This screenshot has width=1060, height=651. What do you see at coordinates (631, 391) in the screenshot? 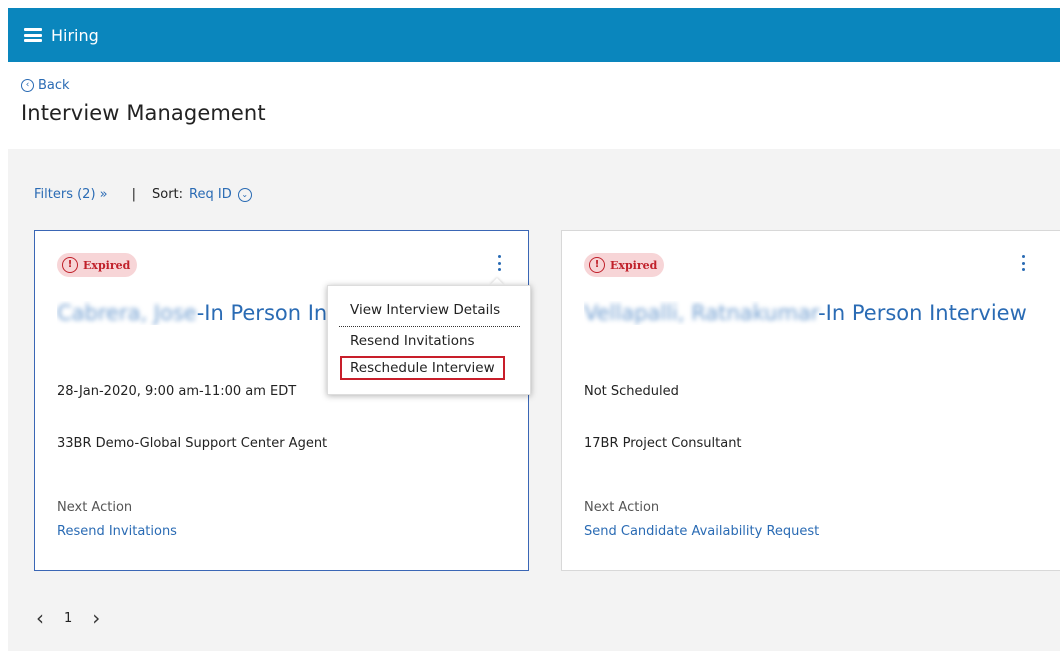
I see `interview-schedule: Not Scheduled` at bounding box center [631, 391].